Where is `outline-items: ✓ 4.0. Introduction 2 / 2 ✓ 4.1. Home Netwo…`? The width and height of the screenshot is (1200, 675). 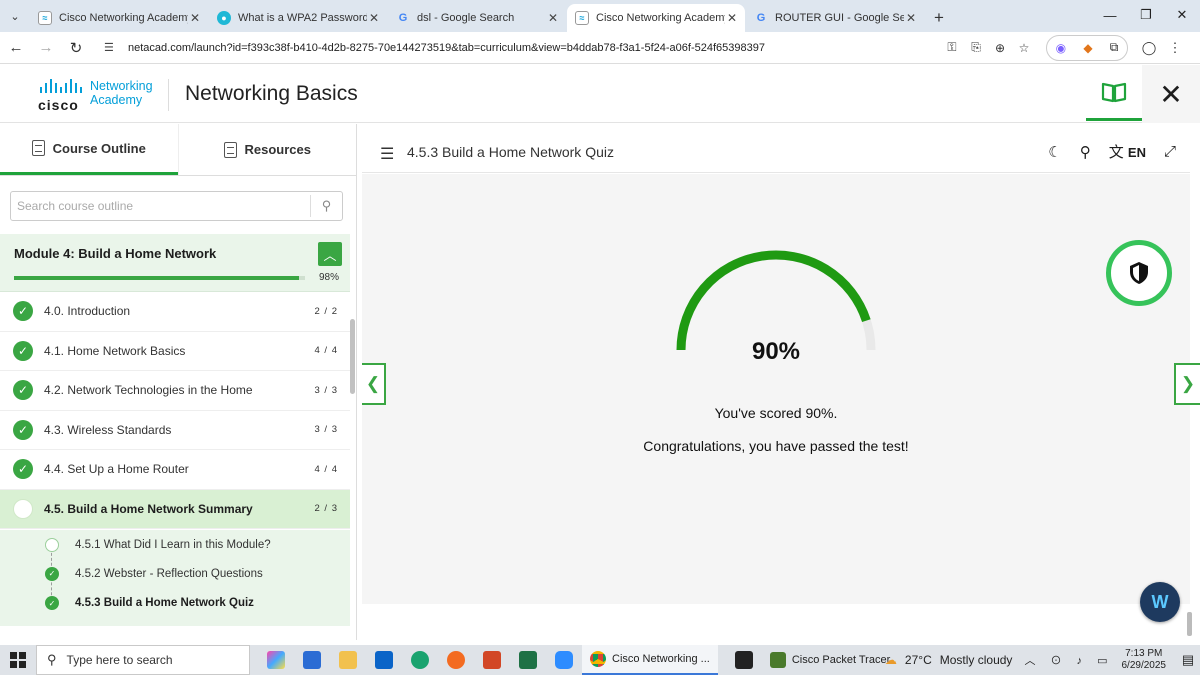
outline-items: ✓ 4.0. Introduction 2 / 2 ✓ 4.1. Home Netwo… is located at coordinates (175, 410).